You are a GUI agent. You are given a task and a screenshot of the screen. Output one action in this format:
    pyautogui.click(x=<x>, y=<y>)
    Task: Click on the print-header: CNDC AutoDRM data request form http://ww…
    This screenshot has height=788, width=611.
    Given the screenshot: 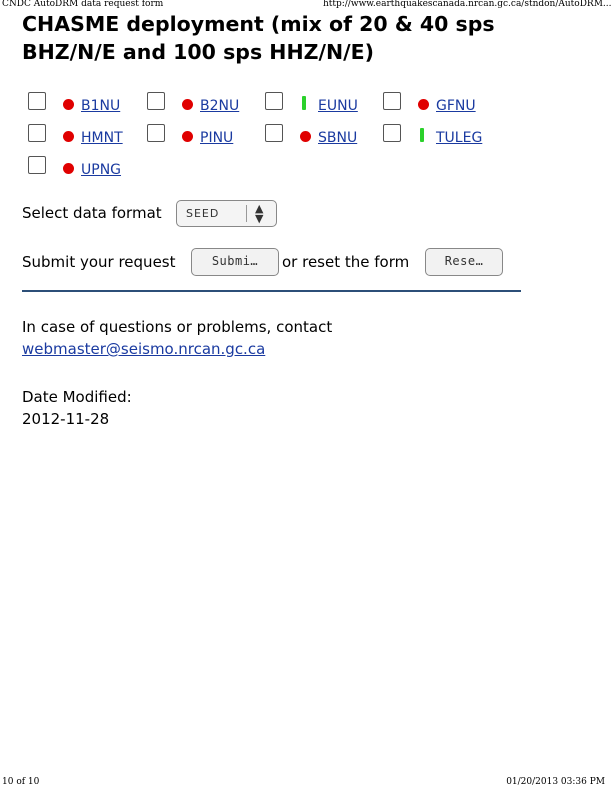 What is the action you would take?
    pyautogui.click(x=305, y=5)
    